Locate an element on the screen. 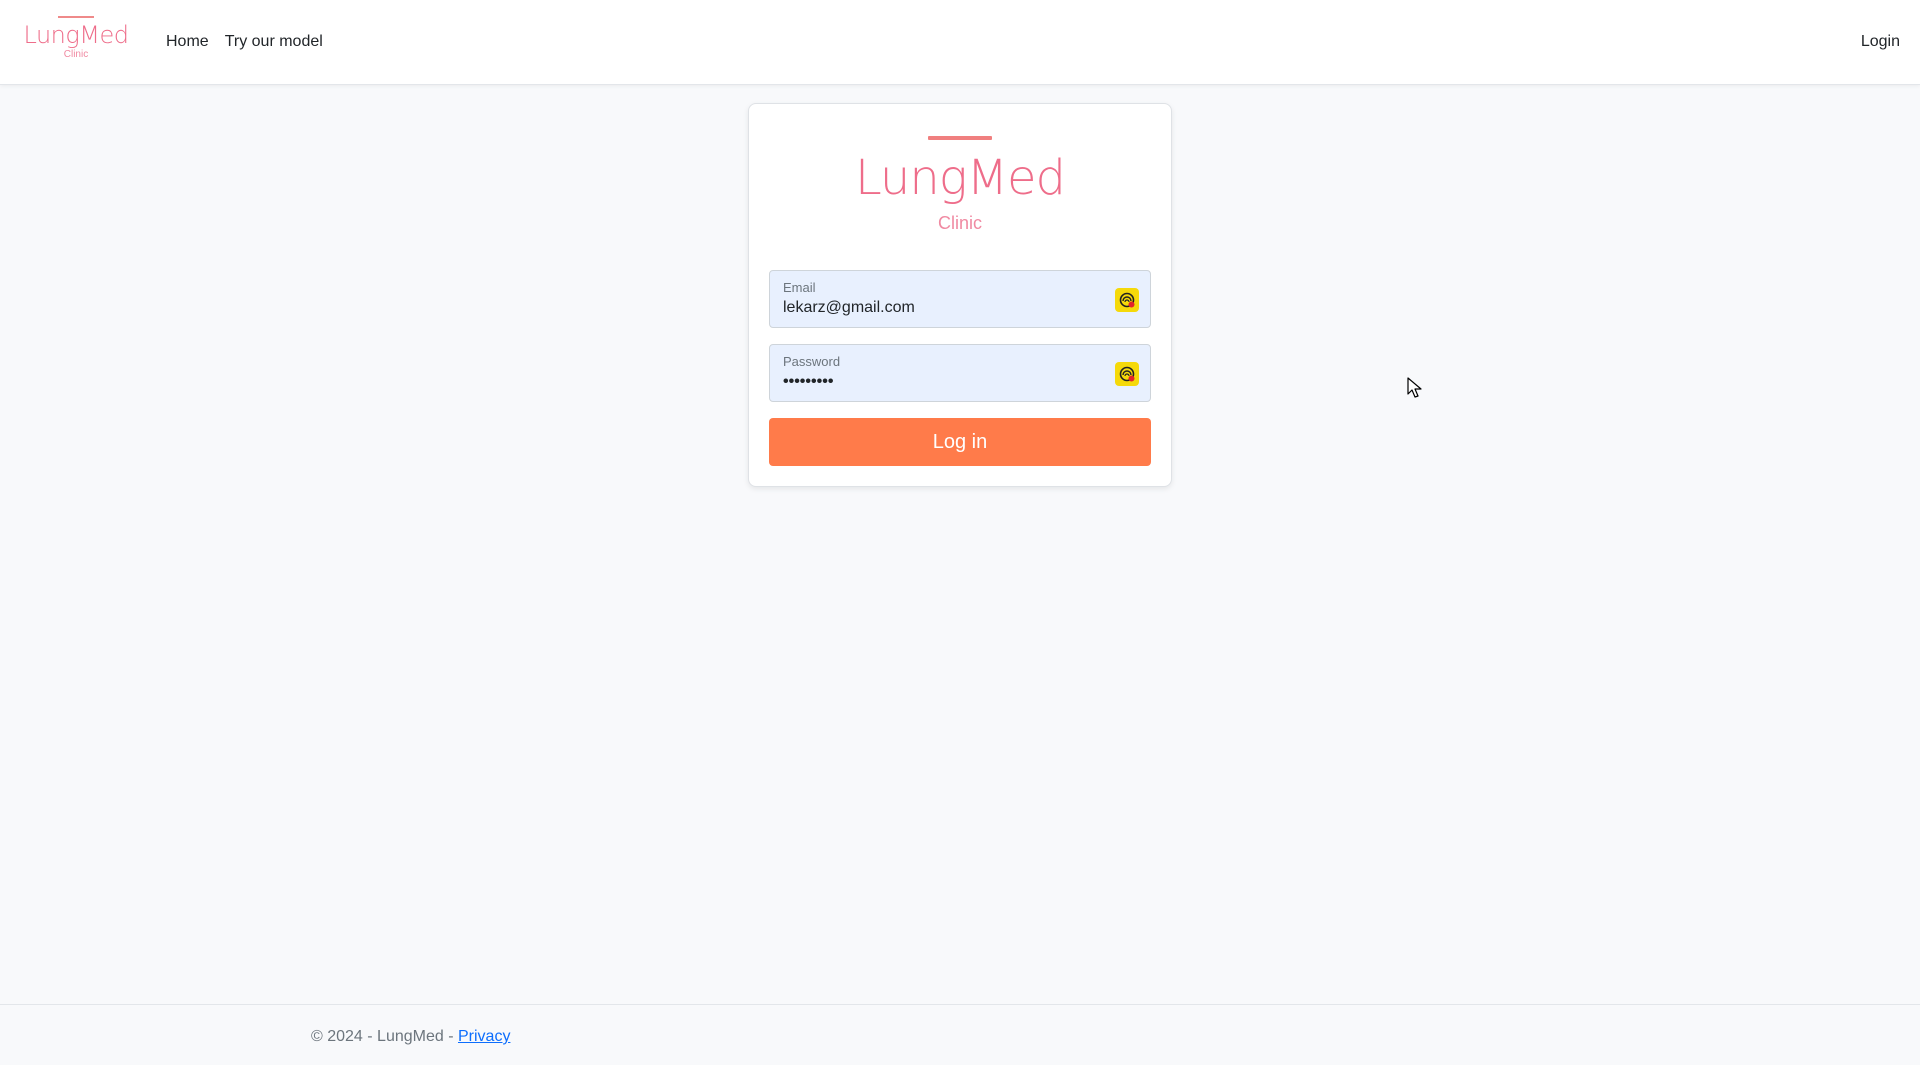 The image size is (1920, 1065). navbar-logo: LungMed Clinic is located at coordinates (76, 43).